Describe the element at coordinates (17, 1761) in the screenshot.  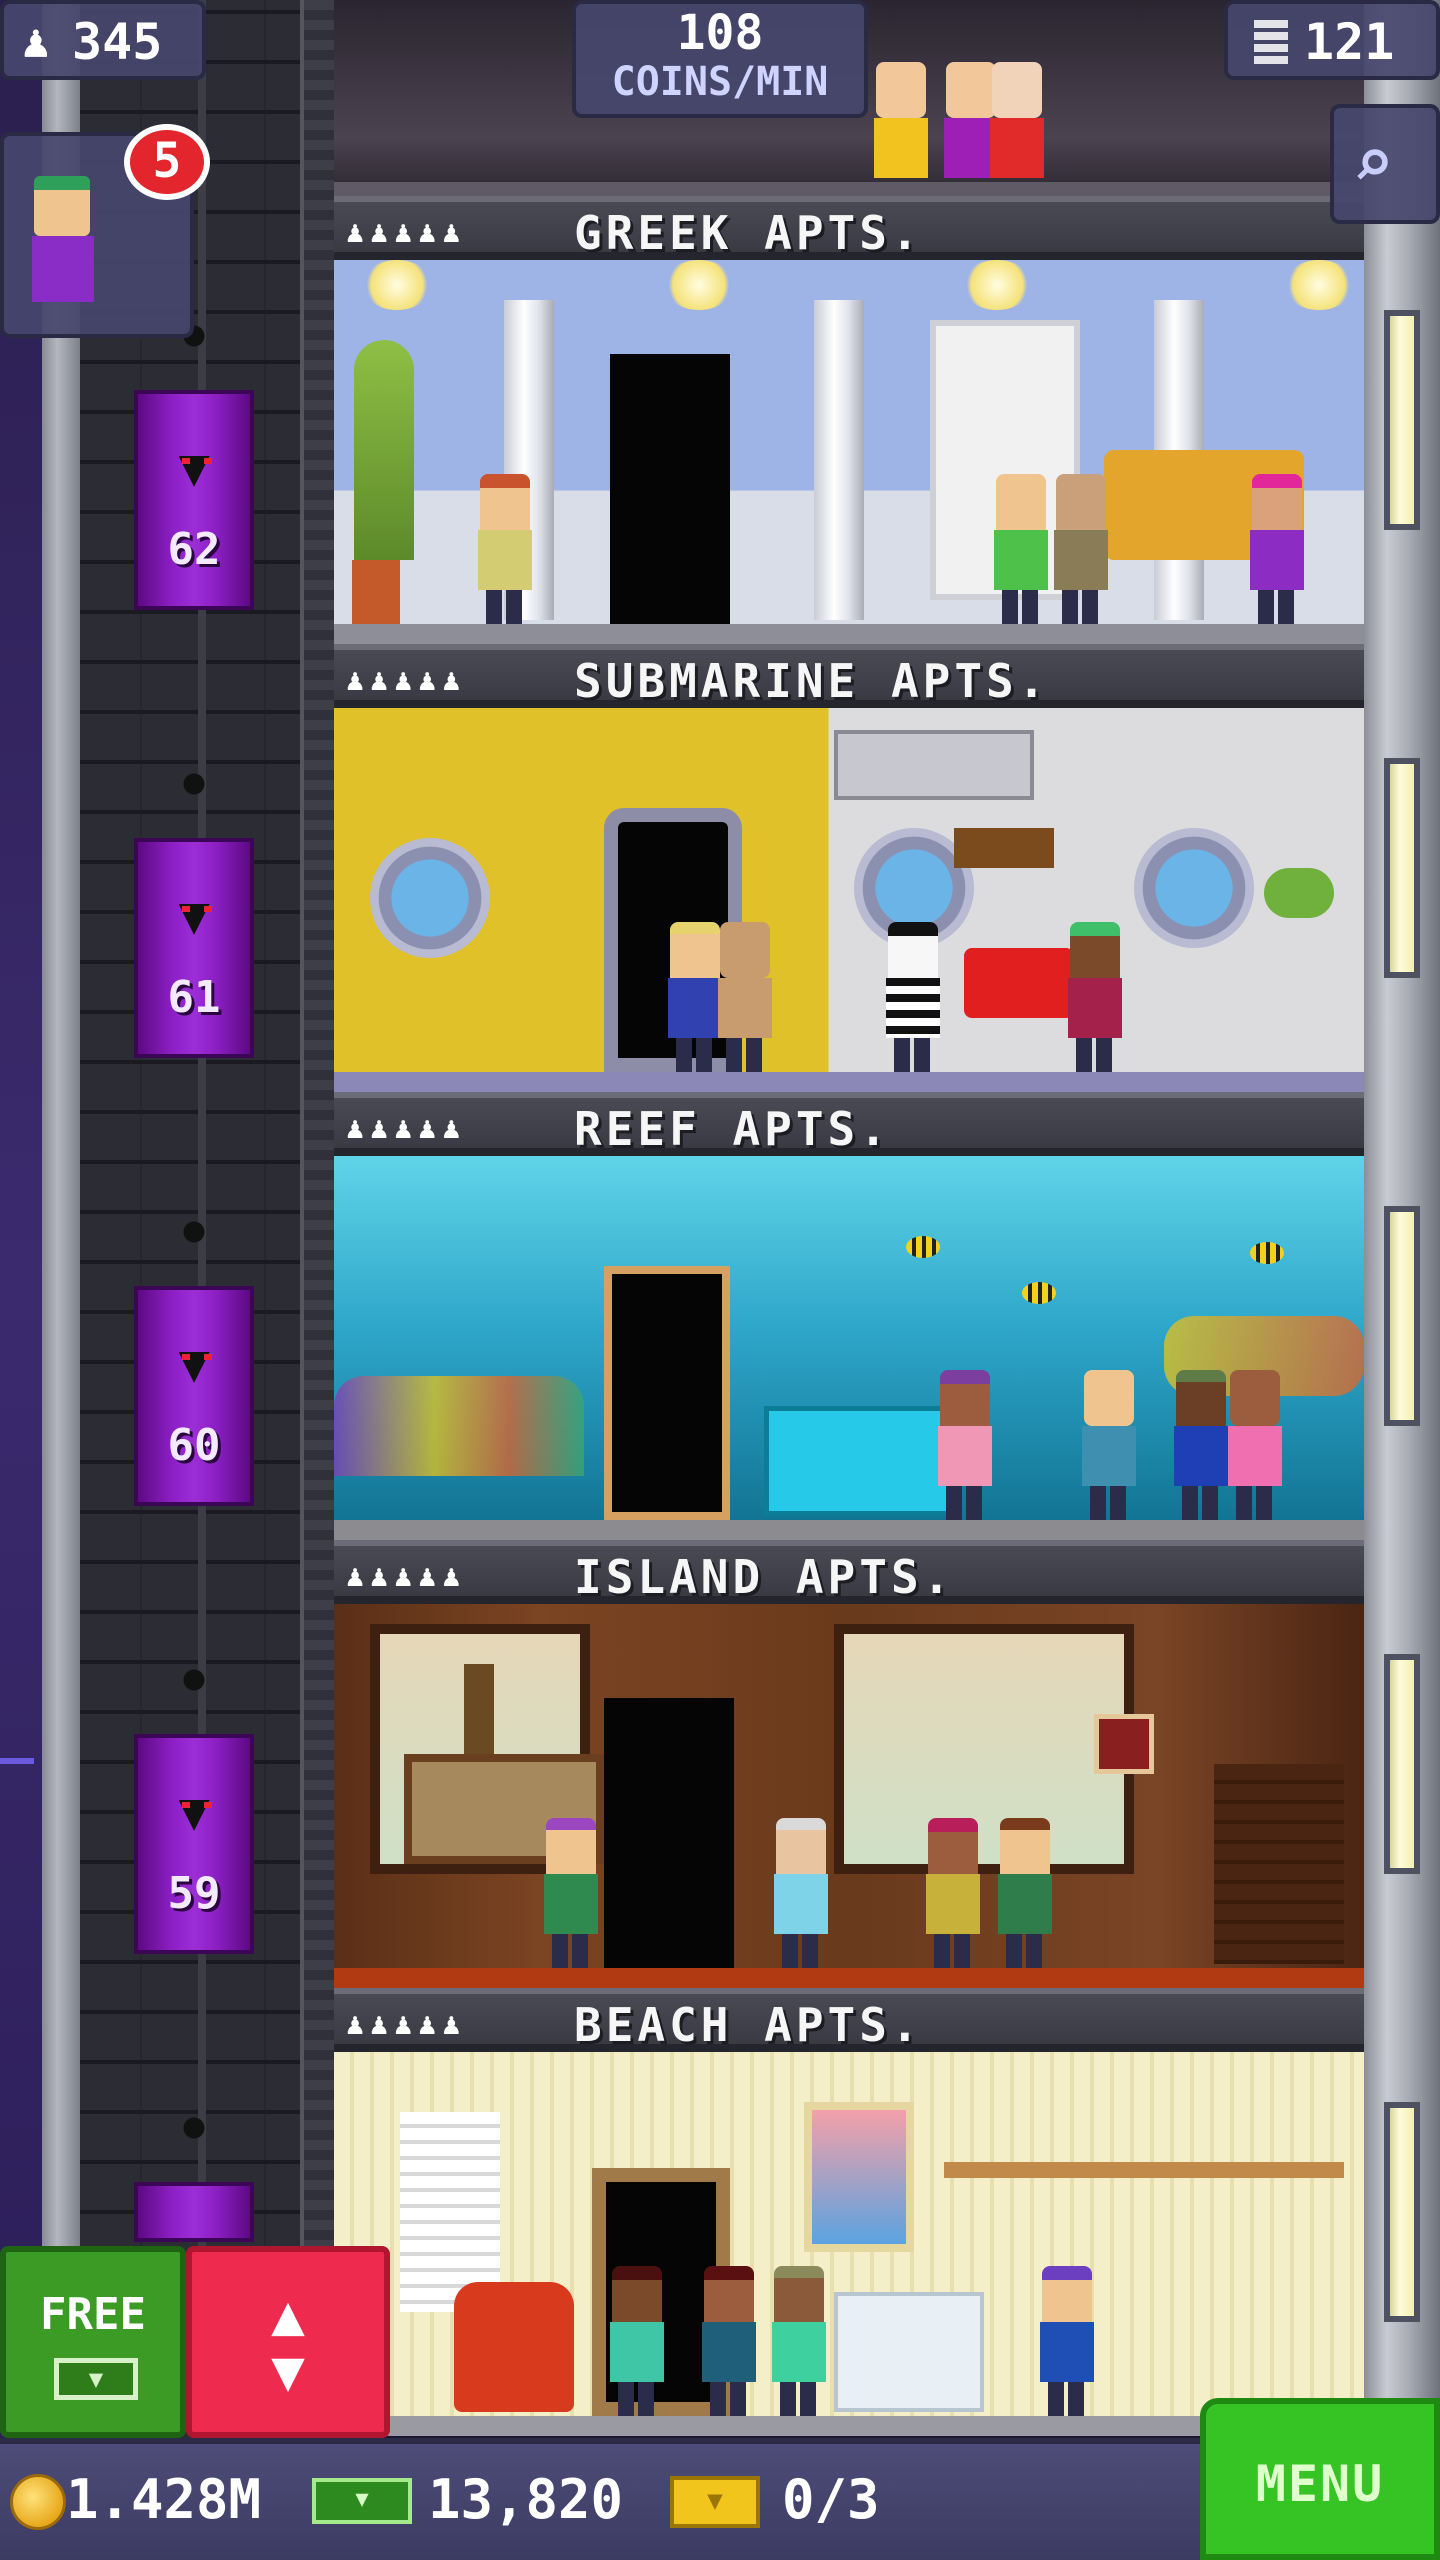
I see `sky-marker` at that location.